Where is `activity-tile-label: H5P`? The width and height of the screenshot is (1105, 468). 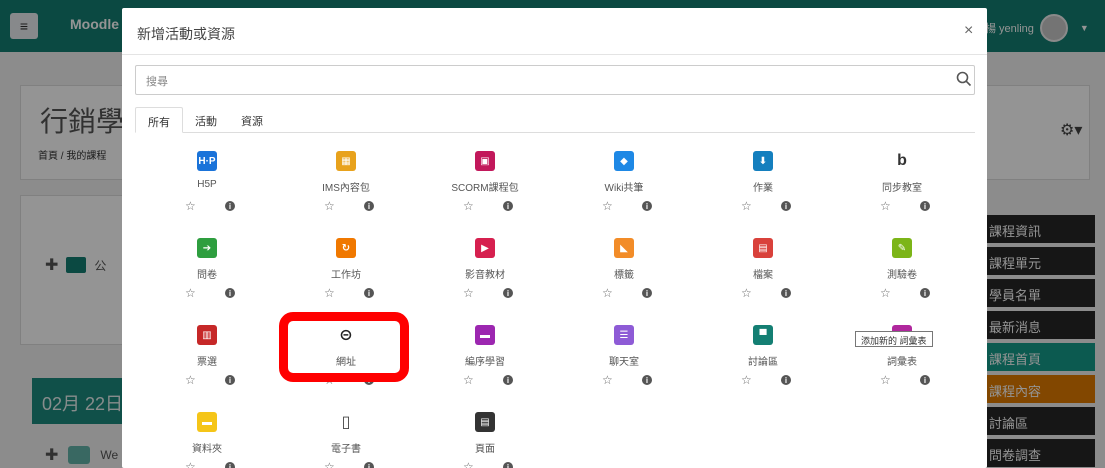 activity-tile-label: H5P is located at coordinates (207, 184).